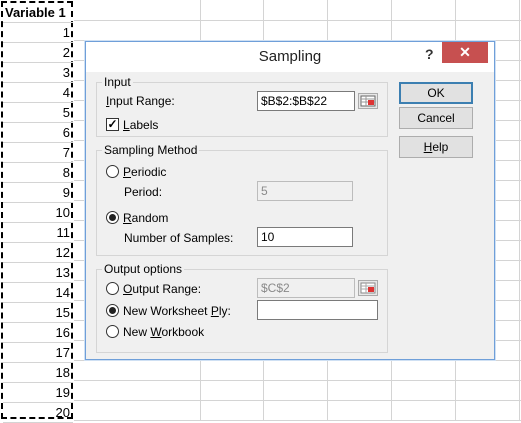  I want to click on output-range-radio, so click(112, 288).